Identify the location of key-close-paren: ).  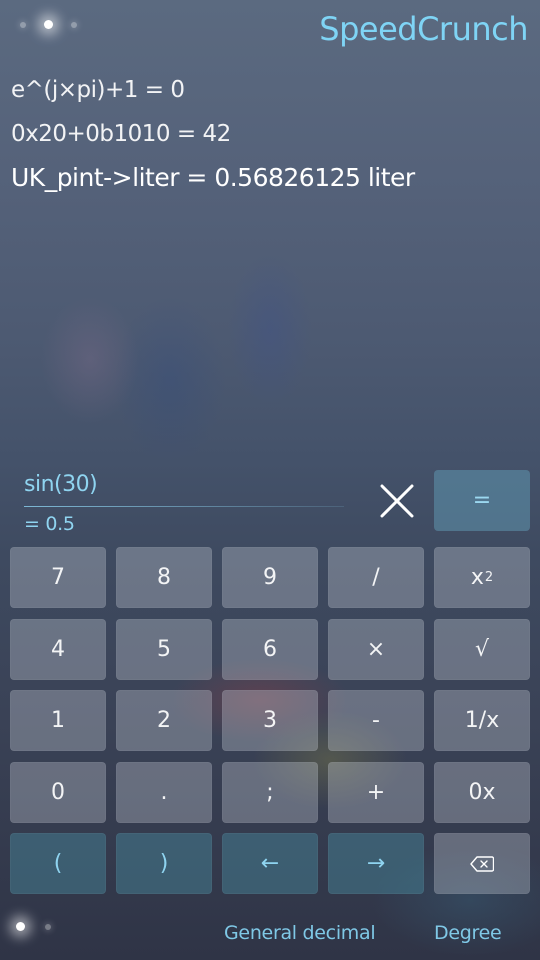
(164, 863).